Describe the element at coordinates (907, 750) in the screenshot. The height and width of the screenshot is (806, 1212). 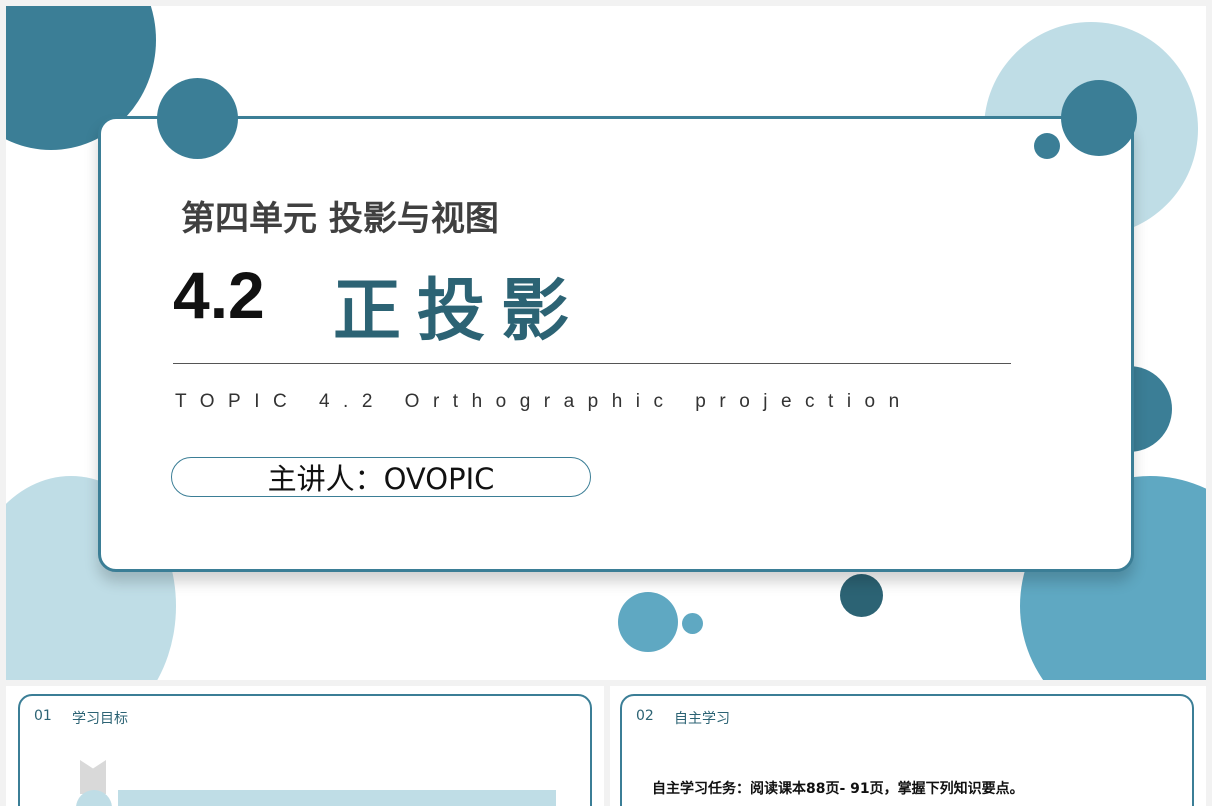
I see `thumb-frame: 02 自主学习 自主学习任务：阅读课本88页- 91页，掌握下列知识要点。` at that location.